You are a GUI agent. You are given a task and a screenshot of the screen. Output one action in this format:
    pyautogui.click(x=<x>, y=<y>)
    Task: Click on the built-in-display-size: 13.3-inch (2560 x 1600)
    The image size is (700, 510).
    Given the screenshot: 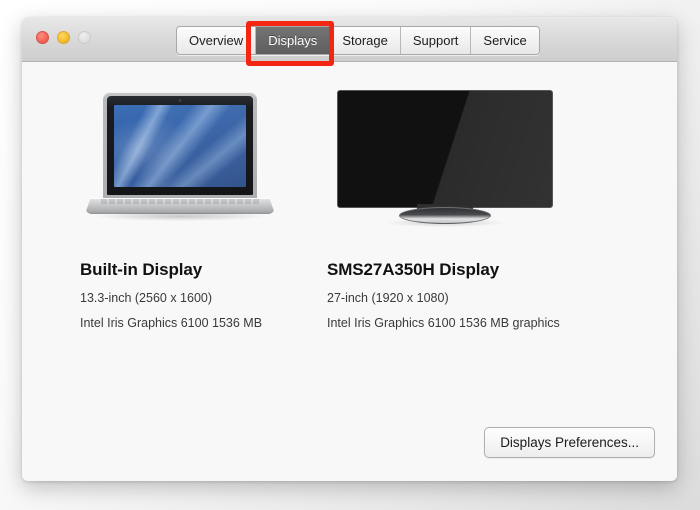 What is the action you would take?
    pyautogui.click(x=146, y=298)
    